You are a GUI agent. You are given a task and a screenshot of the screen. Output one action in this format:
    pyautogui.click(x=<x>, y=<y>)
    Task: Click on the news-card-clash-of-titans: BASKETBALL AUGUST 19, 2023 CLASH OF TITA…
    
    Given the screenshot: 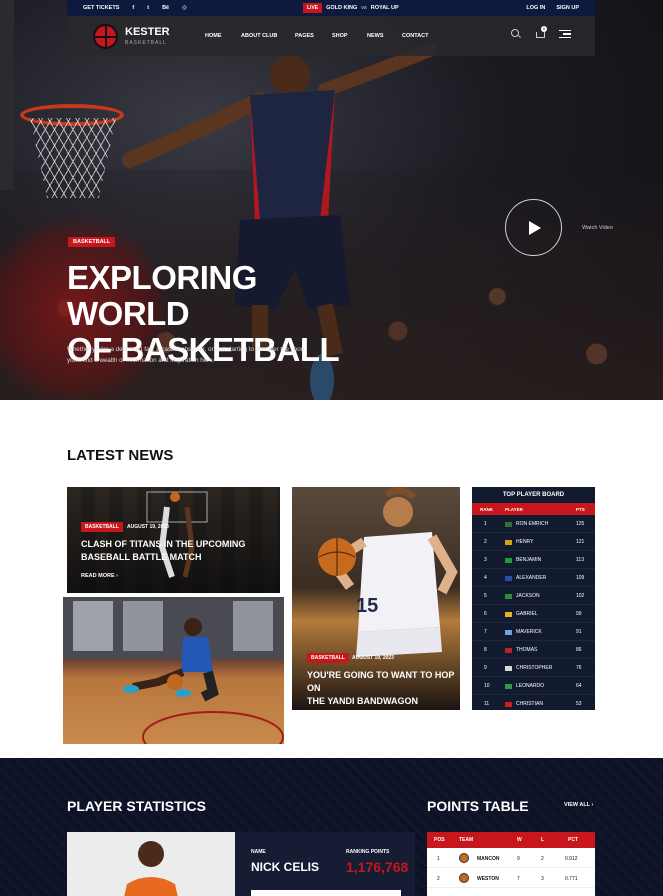 What is the action you would take?
    pyautogui.click(x=173, y=540)
    